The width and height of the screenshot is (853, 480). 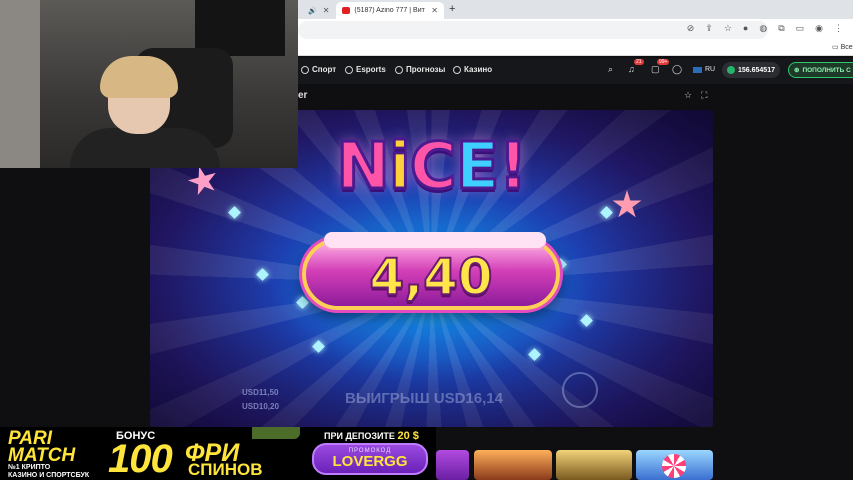 What do you see at coordinates (697, 69) in the screenshot?
I see `flag-icon` at bounding box center [697, 69].